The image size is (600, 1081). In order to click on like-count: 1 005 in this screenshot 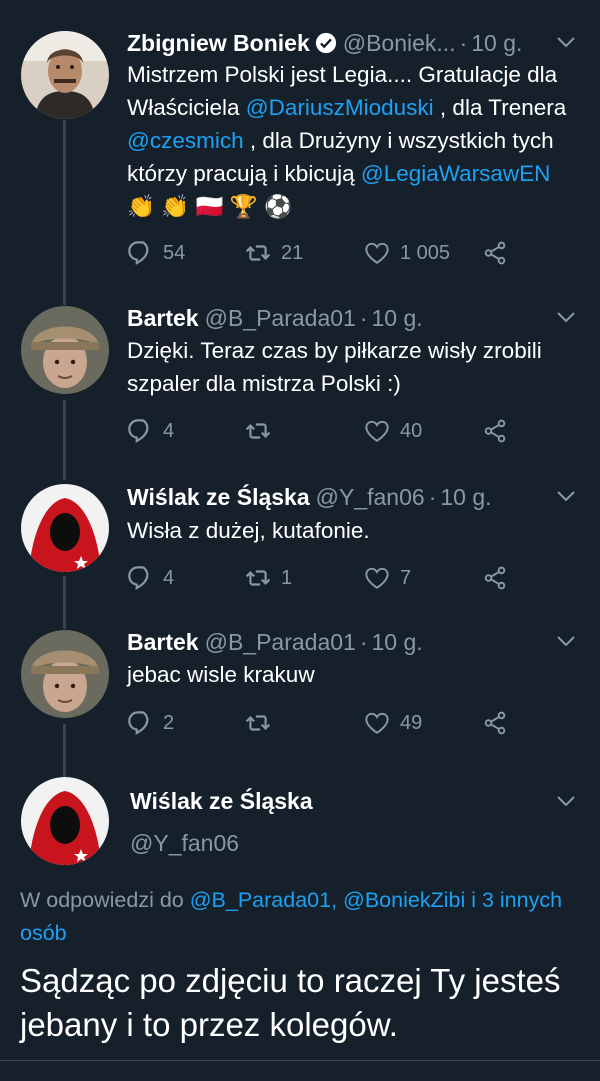, I will do `click(425, 252)`.